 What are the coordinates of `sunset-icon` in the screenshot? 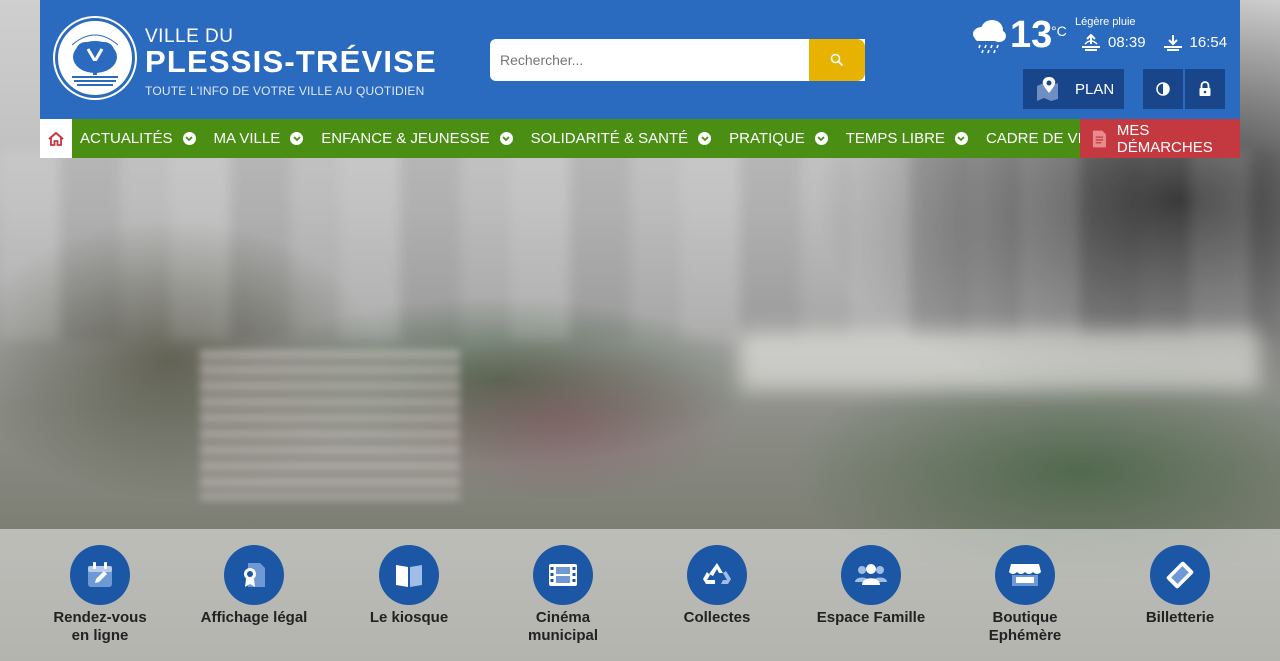 It's located at (1172, 43).